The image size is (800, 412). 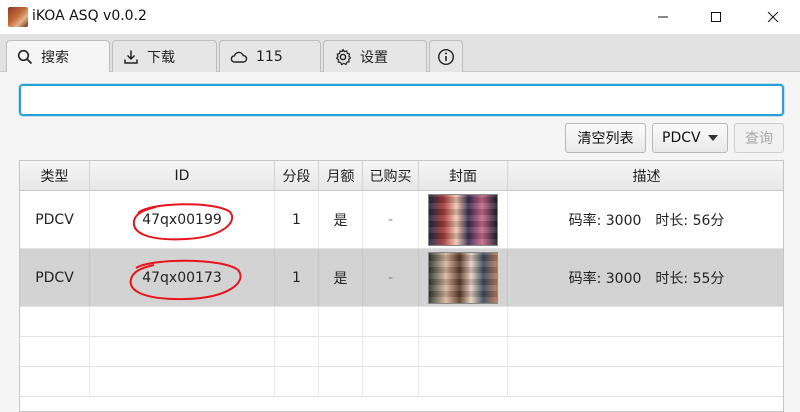 I want to click on minimize-button, so click(x=663, y=17).